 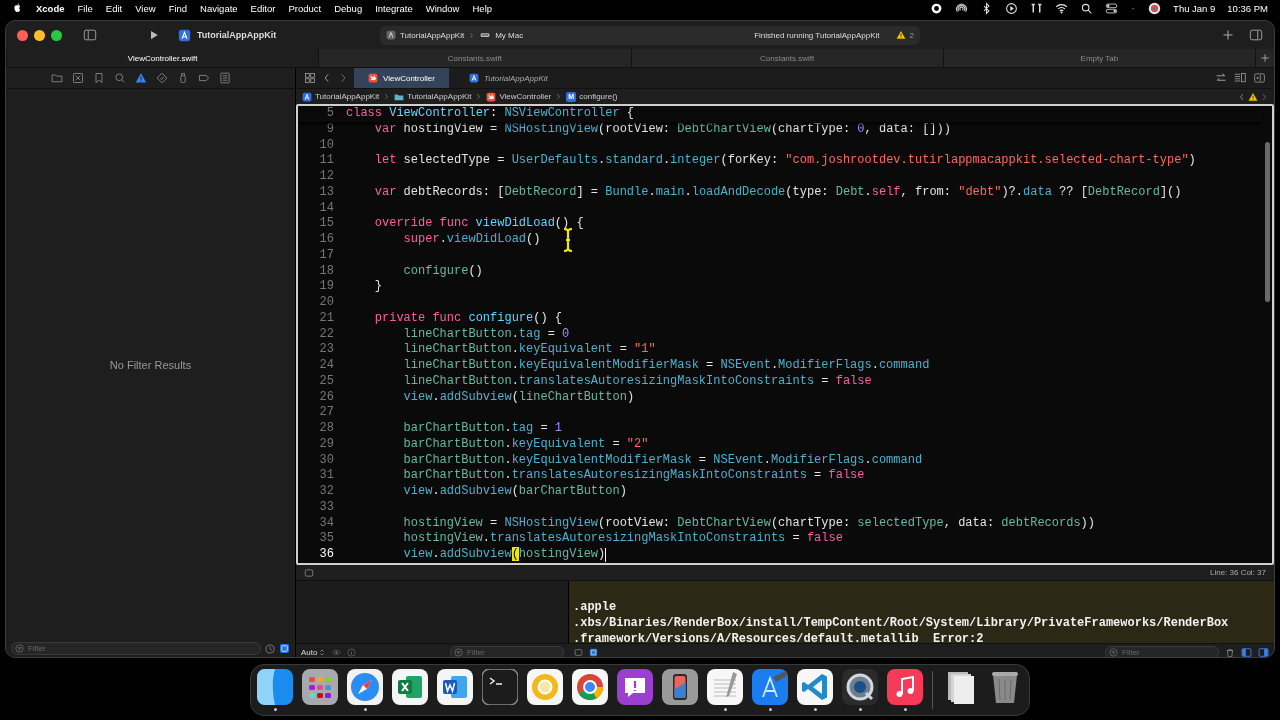 I want to click on earbuds-icon, so click(x=1037, y=8).